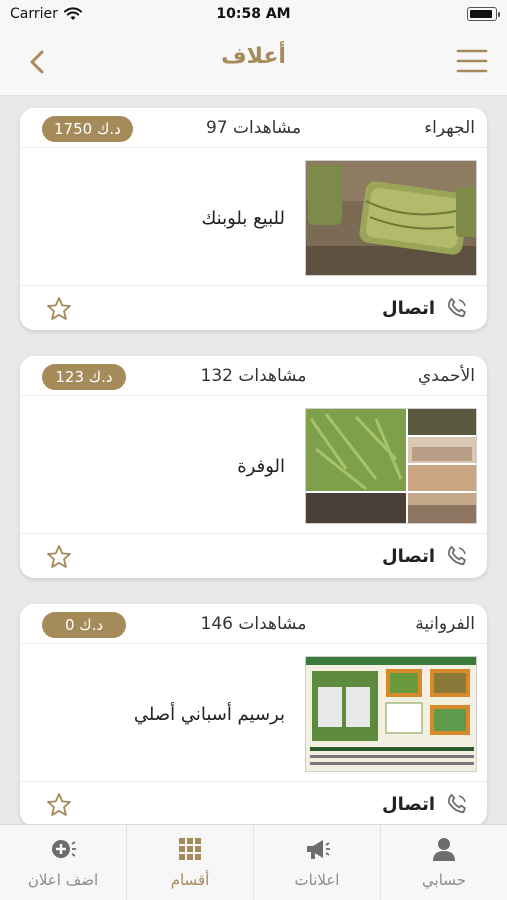 Image resolution: width=507 pixels, height=900 pixels. I want to click on listing-title: للبيع بلوبنك, so click(244, 218).